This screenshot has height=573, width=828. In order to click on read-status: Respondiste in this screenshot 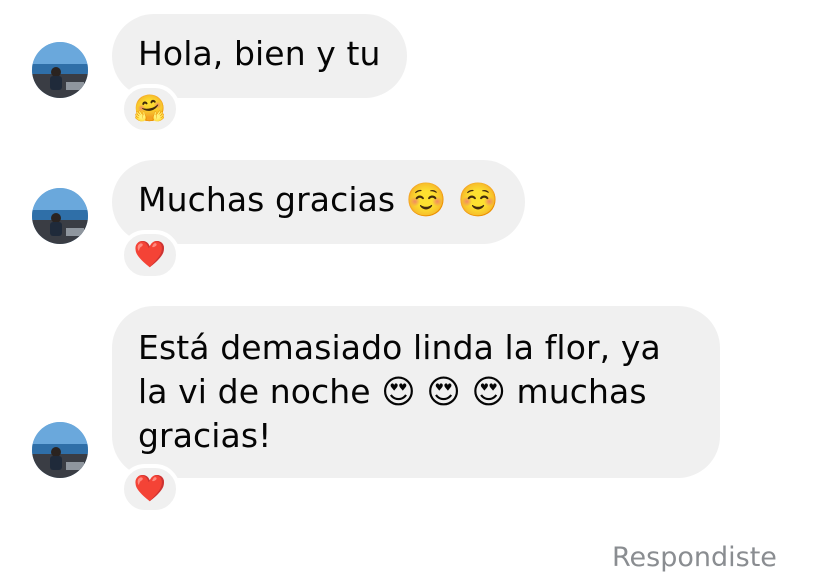, I will do `click(694, 557)`.